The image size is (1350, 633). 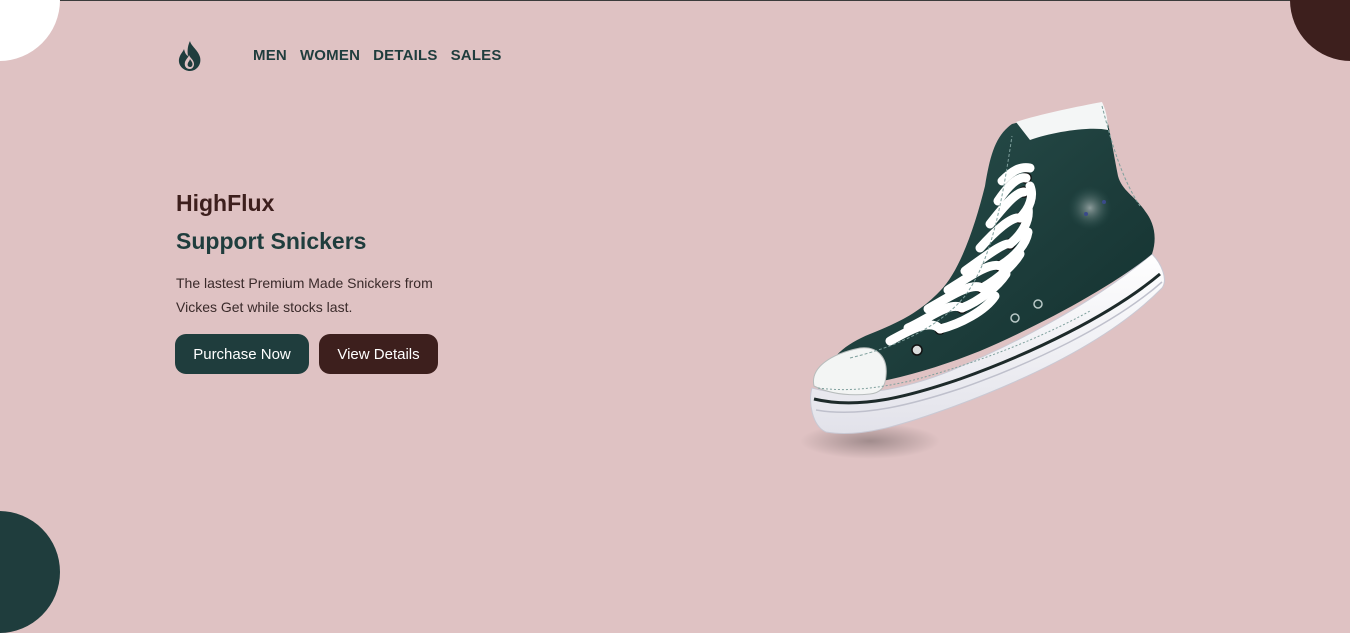 What do you see at coordinates (271, 241) in the screenshot?
I see `hero-headline: Support Snickers` at bounding box center [271, 241].